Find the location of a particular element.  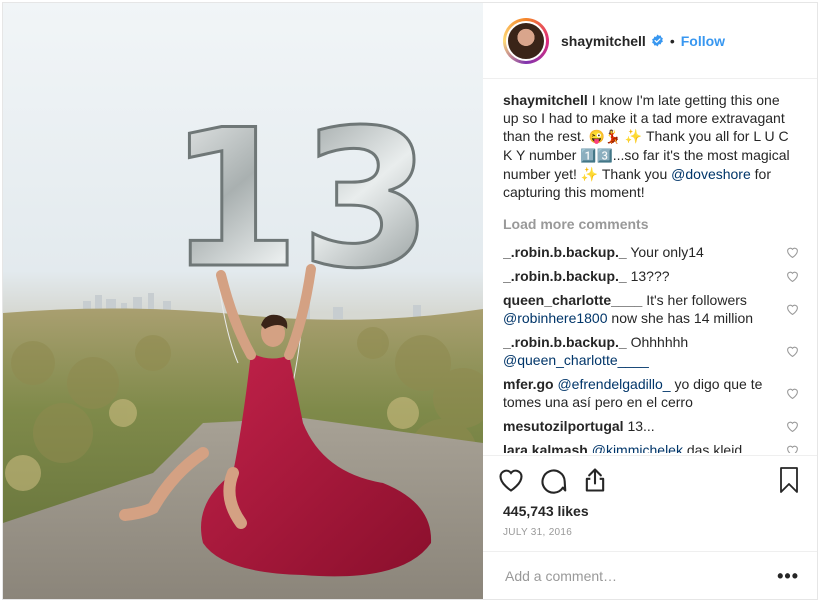

comment-mention: @robinhere1800 is located at coordinates (555, 318).